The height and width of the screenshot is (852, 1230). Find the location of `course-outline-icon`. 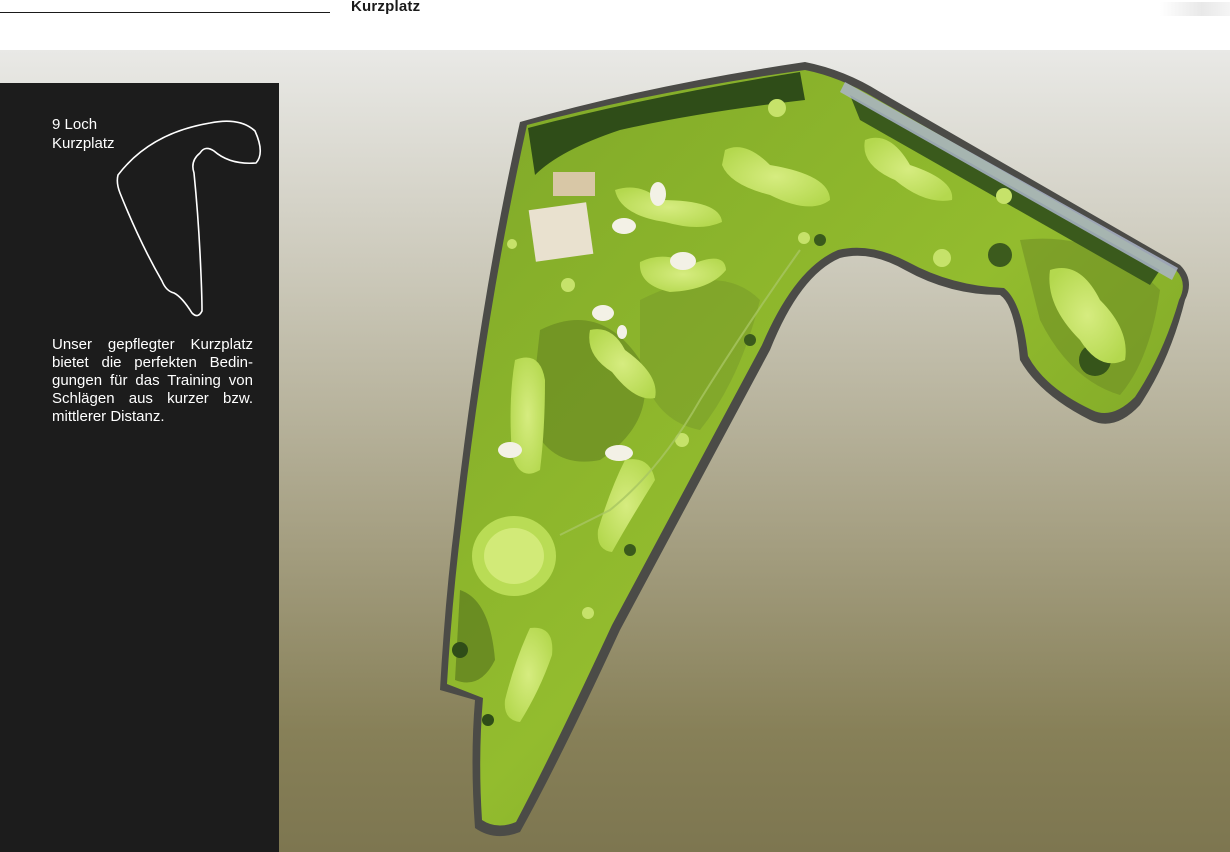

course-outline-icon is located at coordinates (189, 218).